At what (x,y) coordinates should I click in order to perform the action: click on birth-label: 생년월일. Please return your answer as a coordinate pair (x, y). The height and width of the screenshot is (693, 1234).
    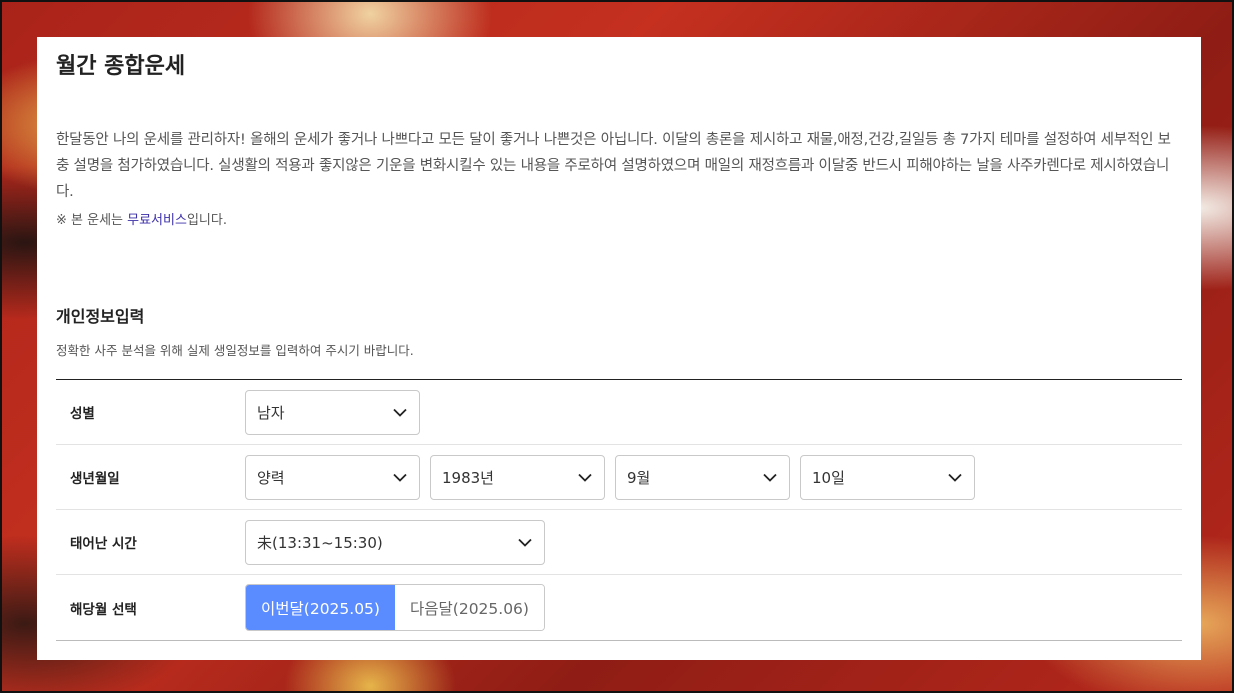
    Looking at the image, I should click on (95, 479).